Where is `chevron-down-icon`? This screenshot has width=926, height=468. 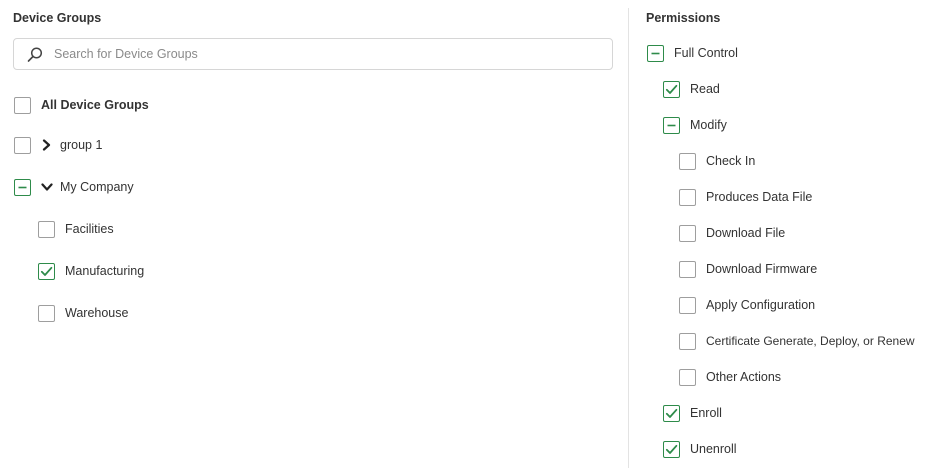
chevron-down-icon is located at coordinates (47, 187).